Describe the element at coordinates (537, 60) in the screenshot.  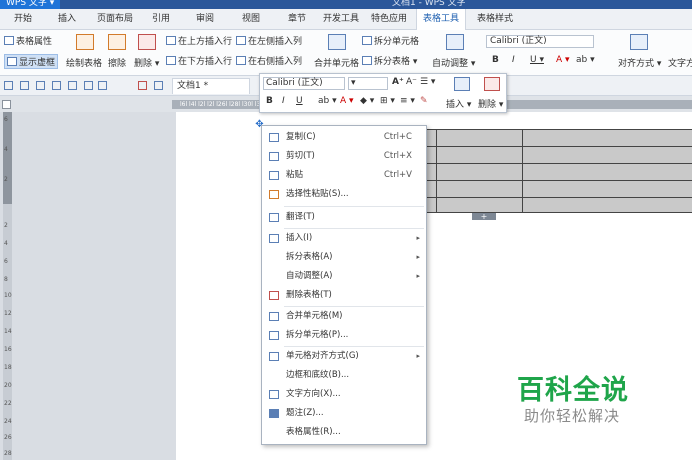
I see `underline-button: U ▾` at that location.